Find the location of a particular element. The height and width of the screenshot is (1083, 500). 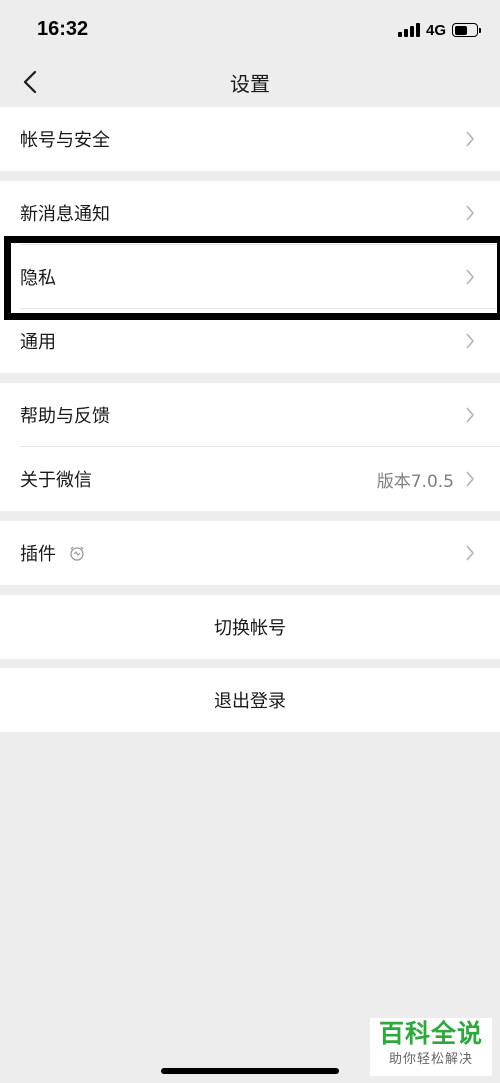

switch-account-group: 切换帐号 is located at coordinates (250, 627).